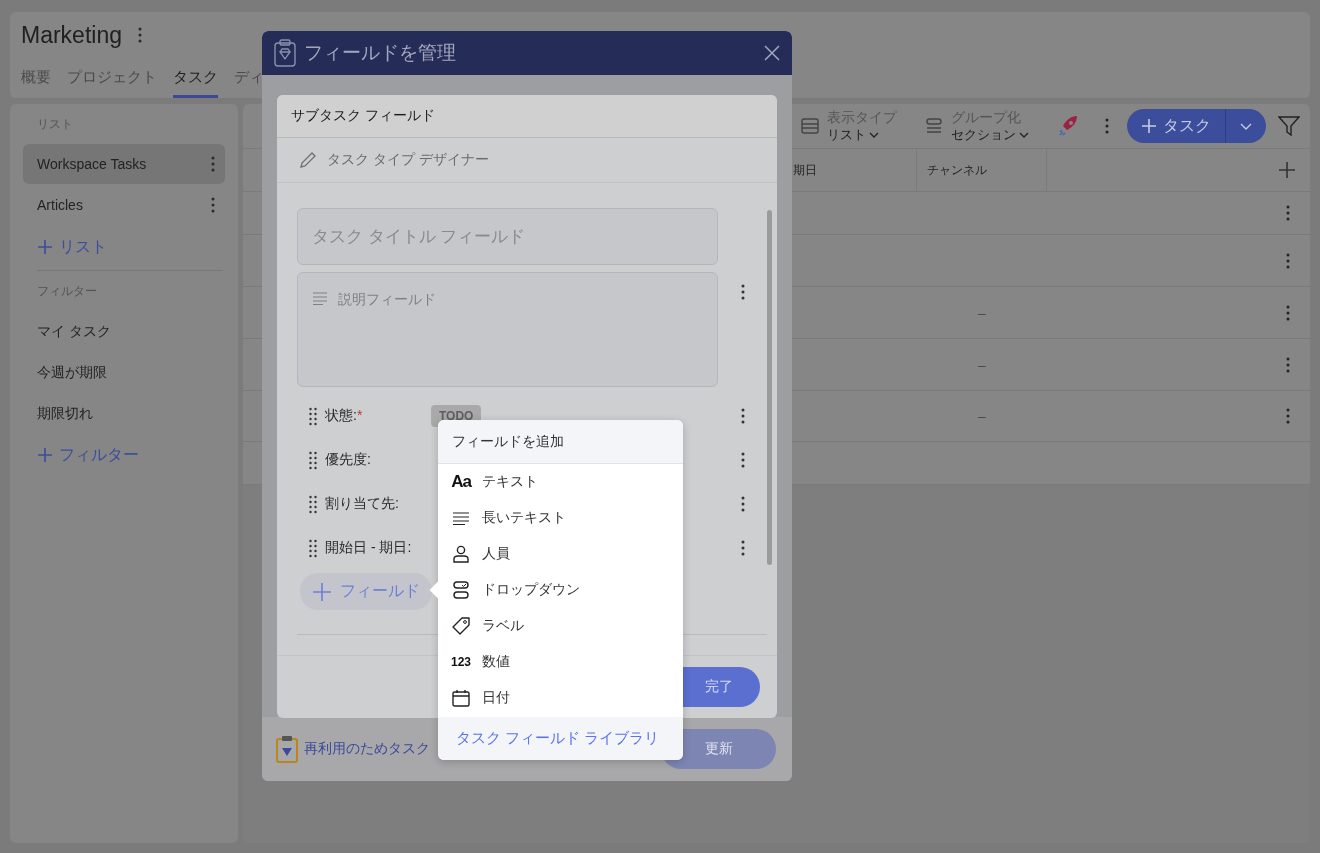  I want to click on number-icon: 123, so click(461, 662).